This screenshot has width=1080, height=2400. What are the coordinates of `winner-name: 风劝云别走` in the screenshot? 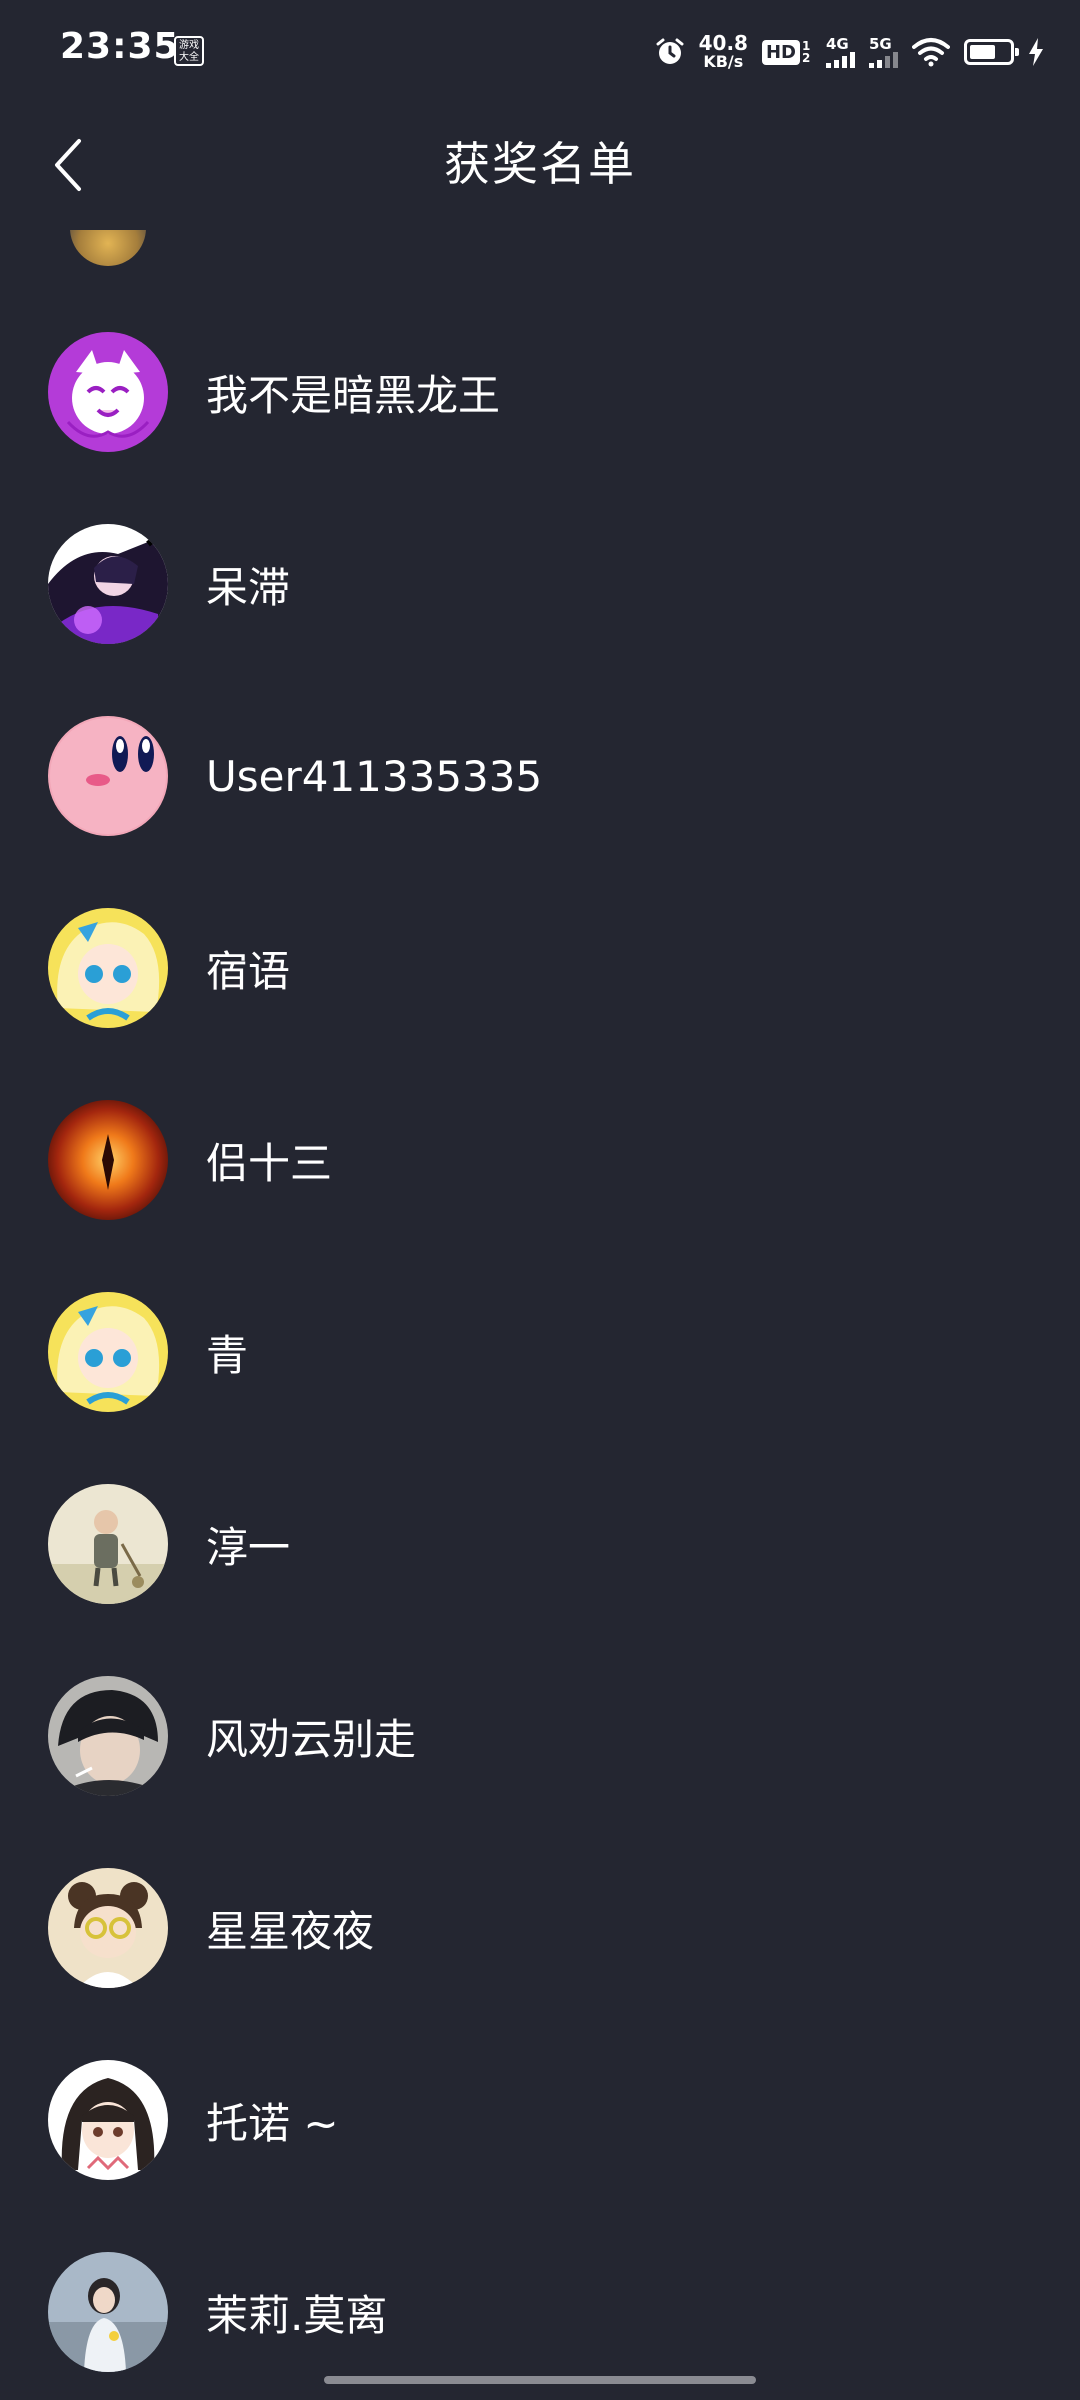 It's located at (311, 1739).